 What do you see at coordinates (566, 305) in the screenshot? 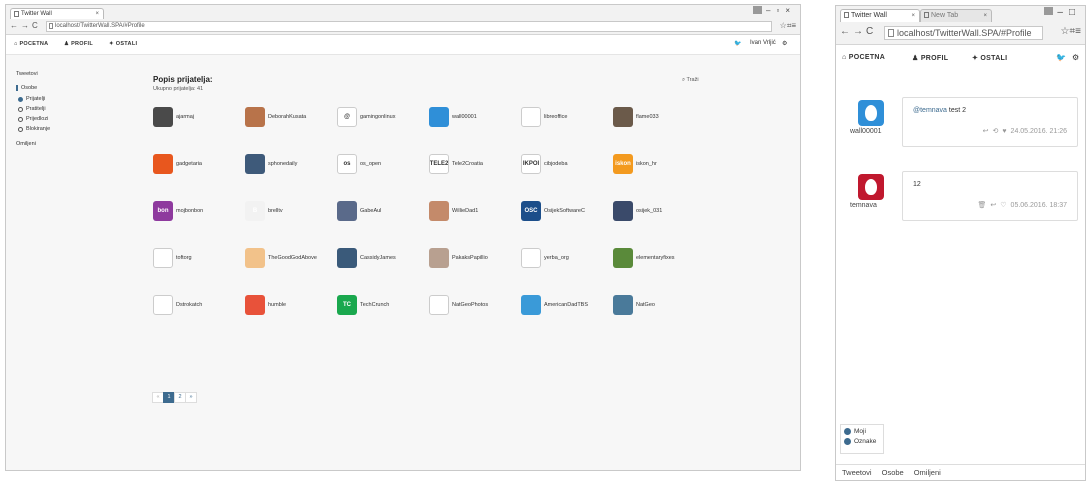
I see `friend-name: AmericanDadTBS` at bounding box center [566, 305].